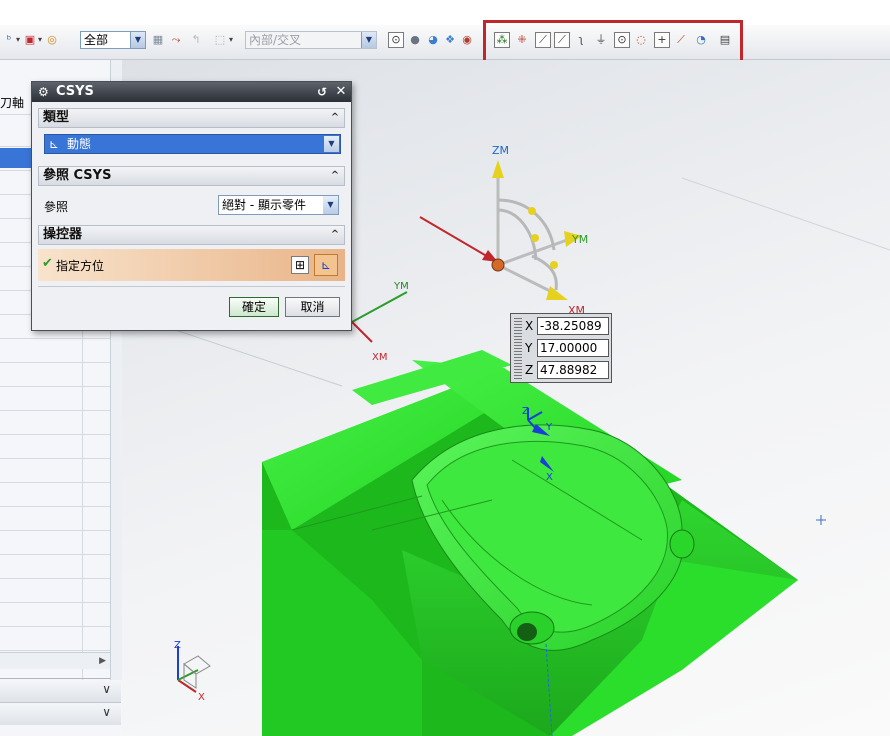  Describe the element at coordinates (312, 307) in the screenshot. I see `cancel-button: 取消` at that location.